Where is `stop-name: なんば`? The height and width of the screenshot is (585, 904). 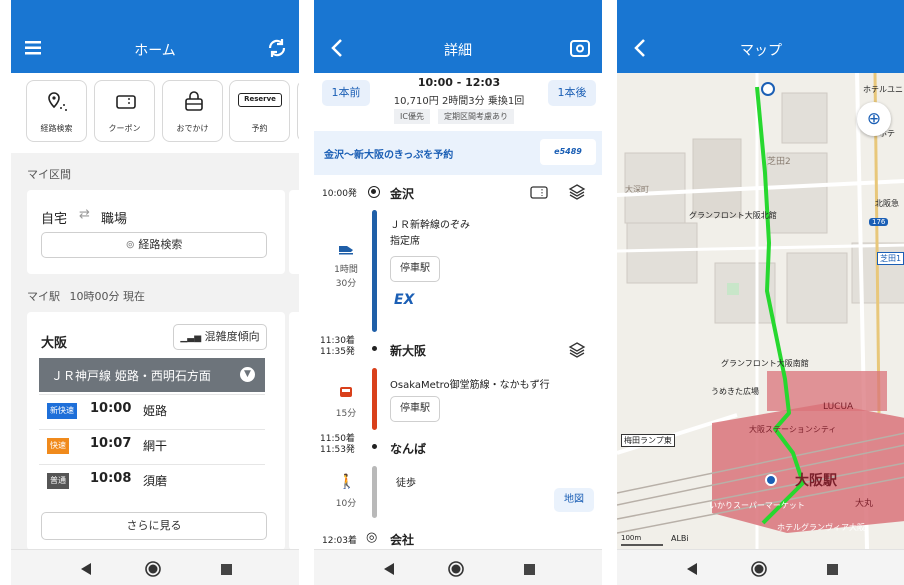
stop-name: なんば is located at coordinates (408, 449).